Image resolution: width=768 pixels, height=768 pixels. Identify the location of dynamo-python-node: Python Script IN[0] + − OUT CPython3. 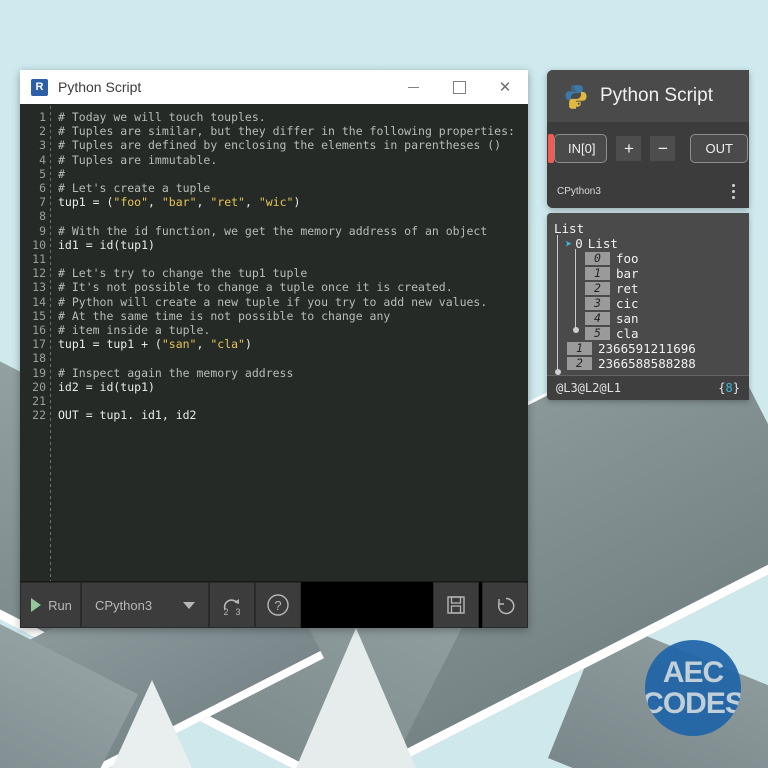
(648, 139).